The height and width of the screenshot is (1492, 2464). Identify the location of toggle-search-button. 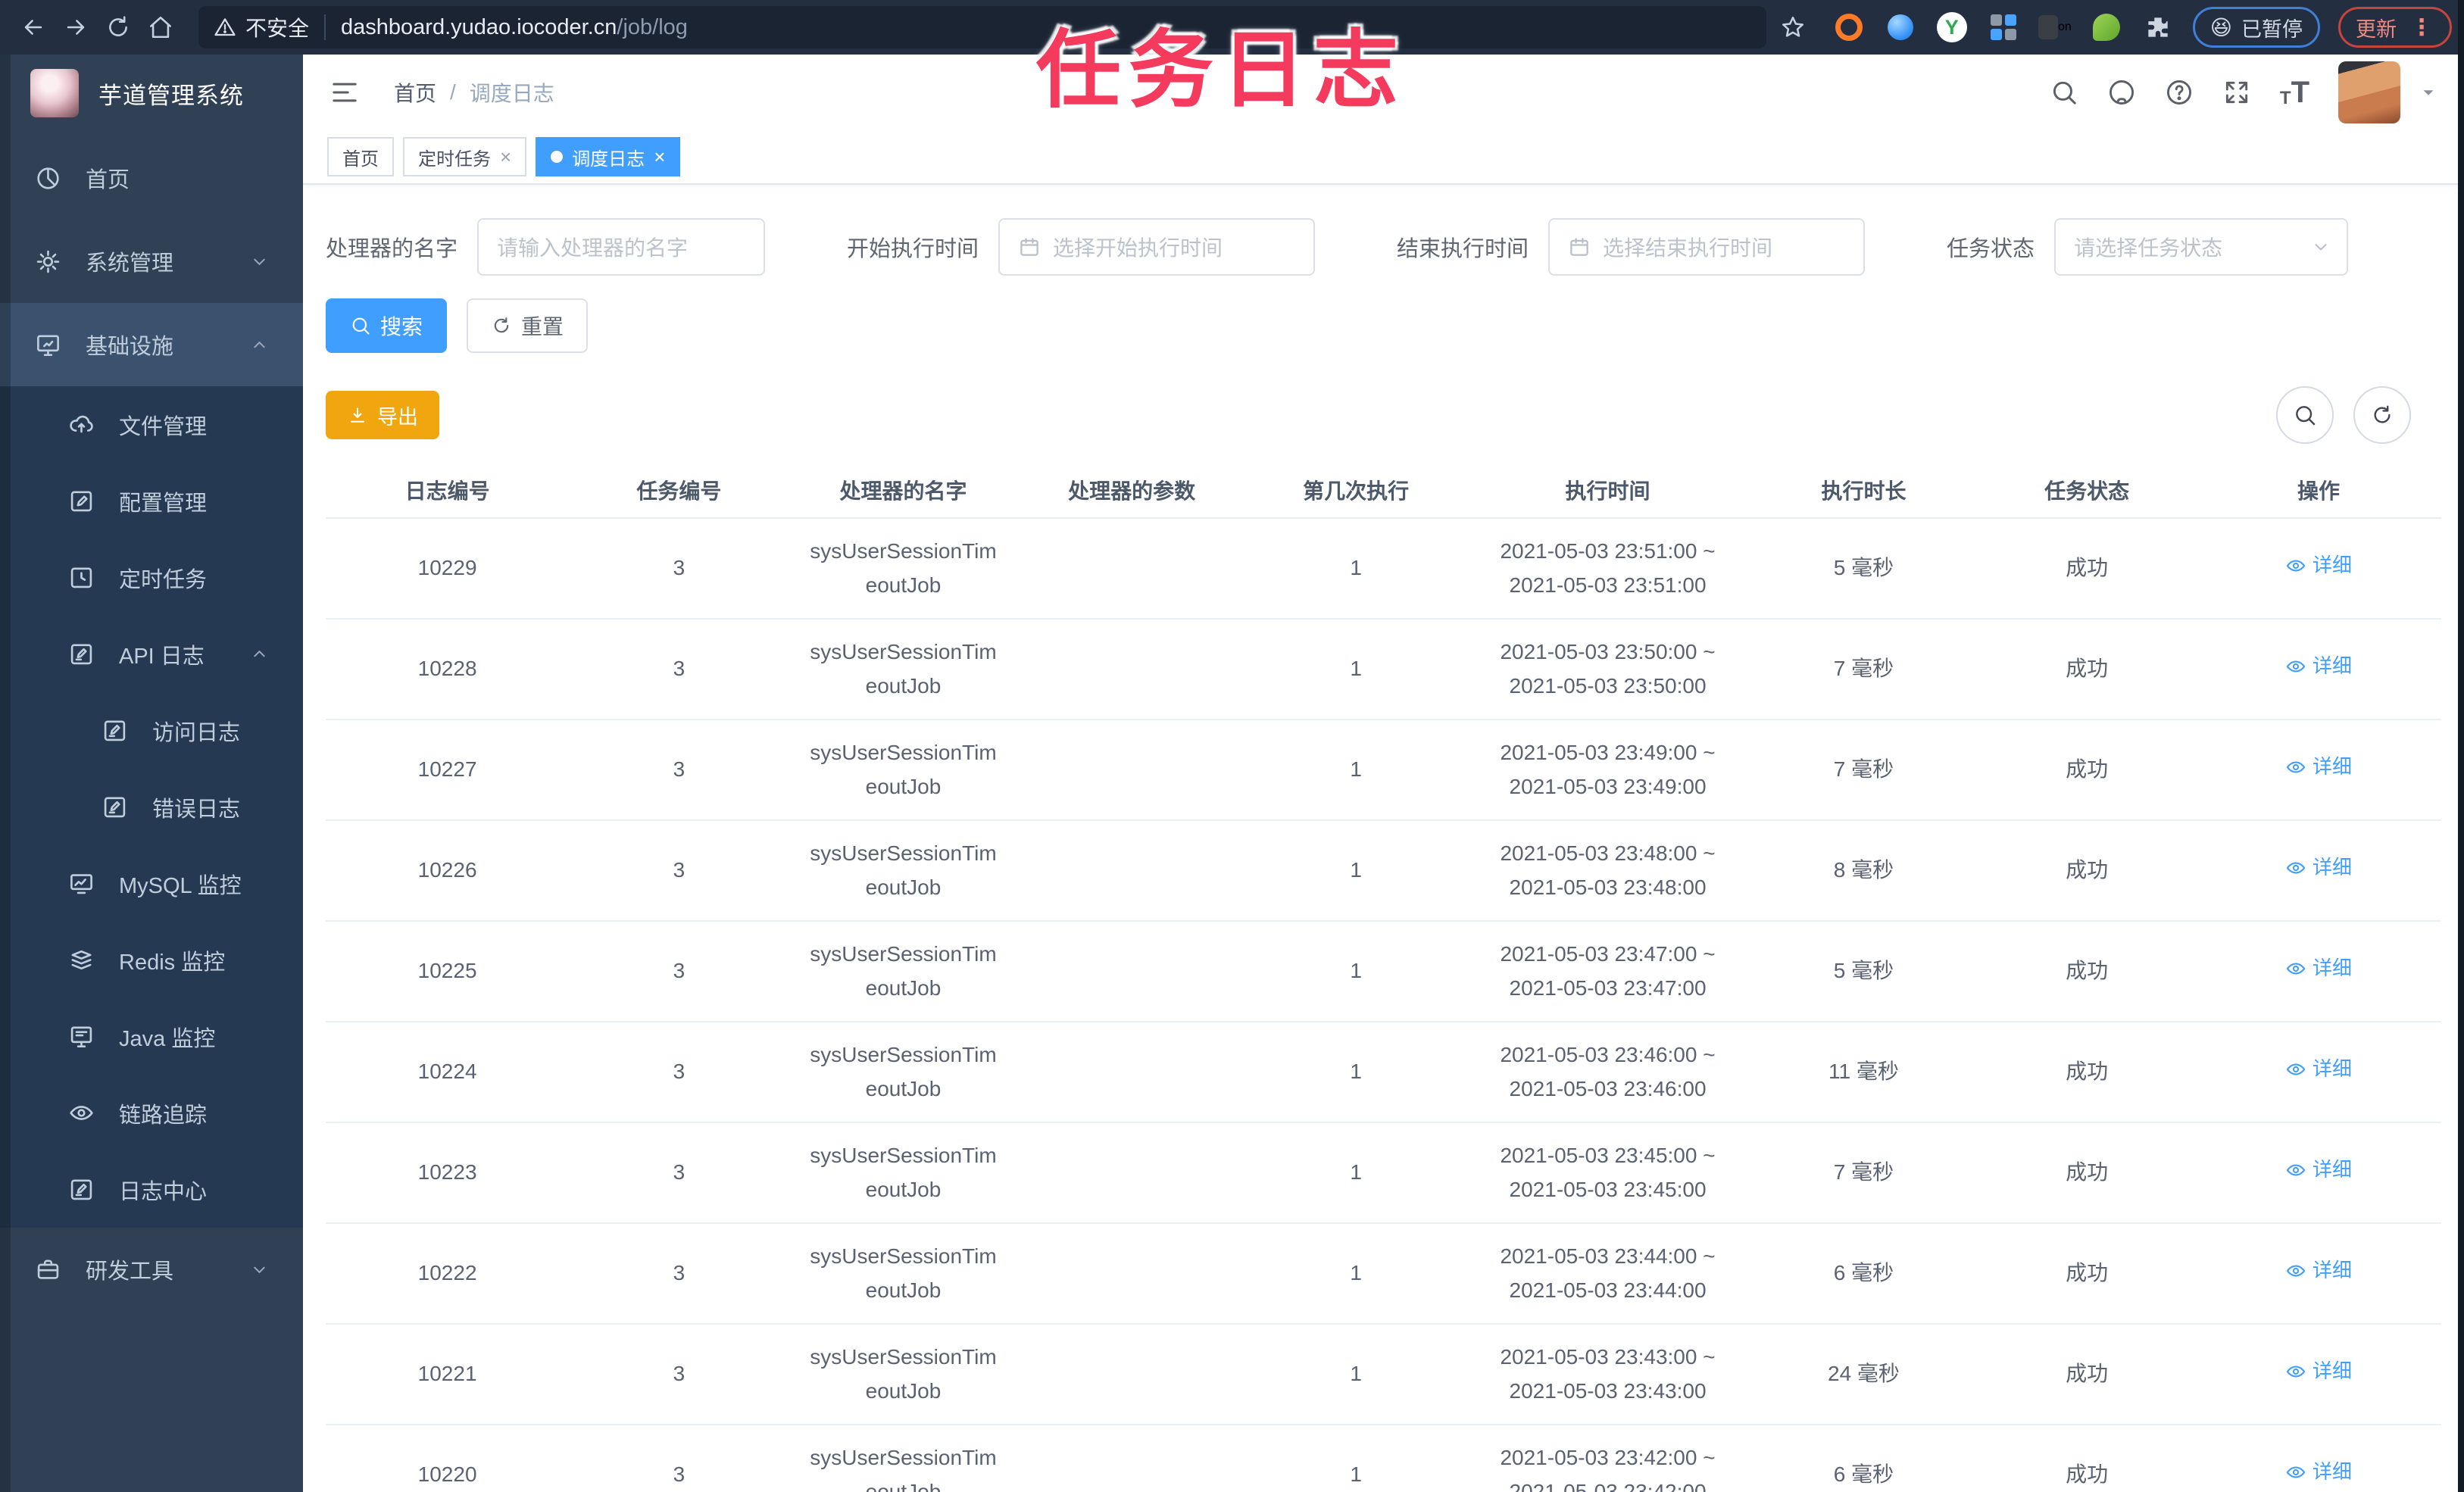
(2305, 415).